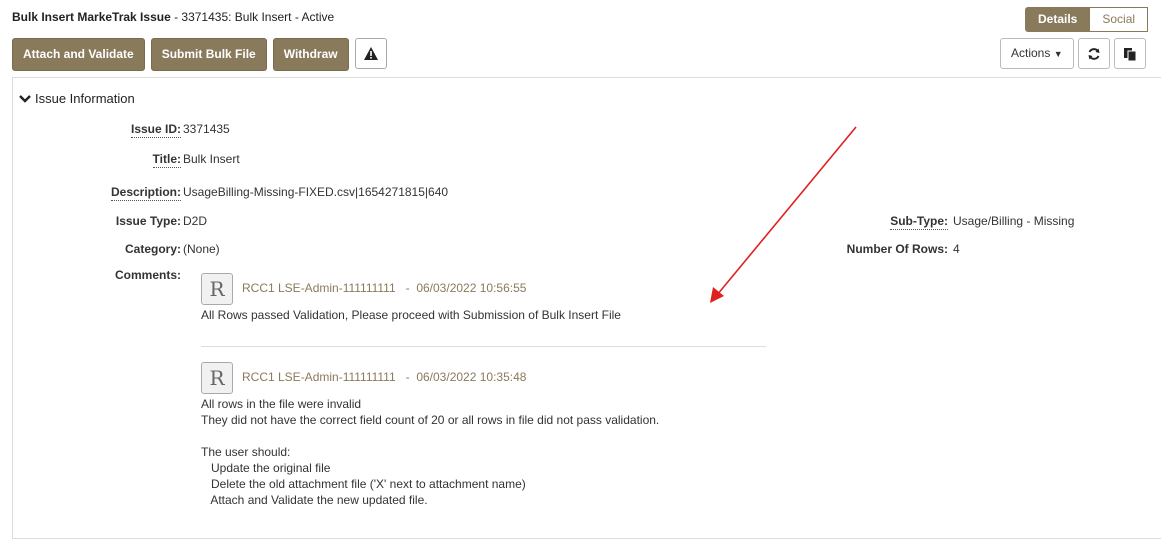  I want to click on comment-divider, so click(483, 346).